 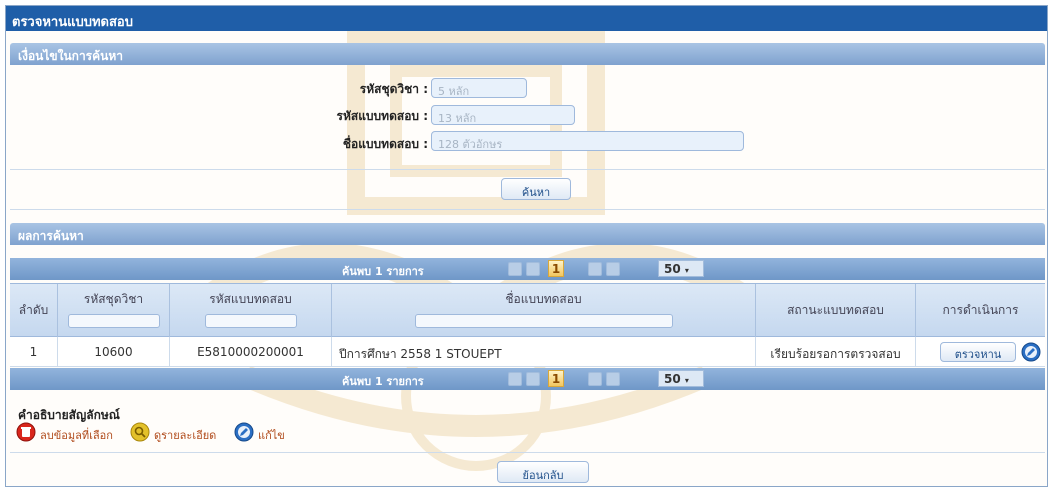 I want to click on test-name-filter-input, so click(x=543, y=321).